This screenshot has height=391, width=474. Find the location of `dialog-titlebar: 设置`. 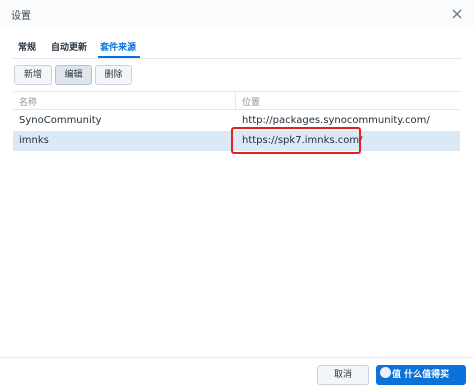

dialog-titlebar: 设置 is located at coordinates (237, 14).